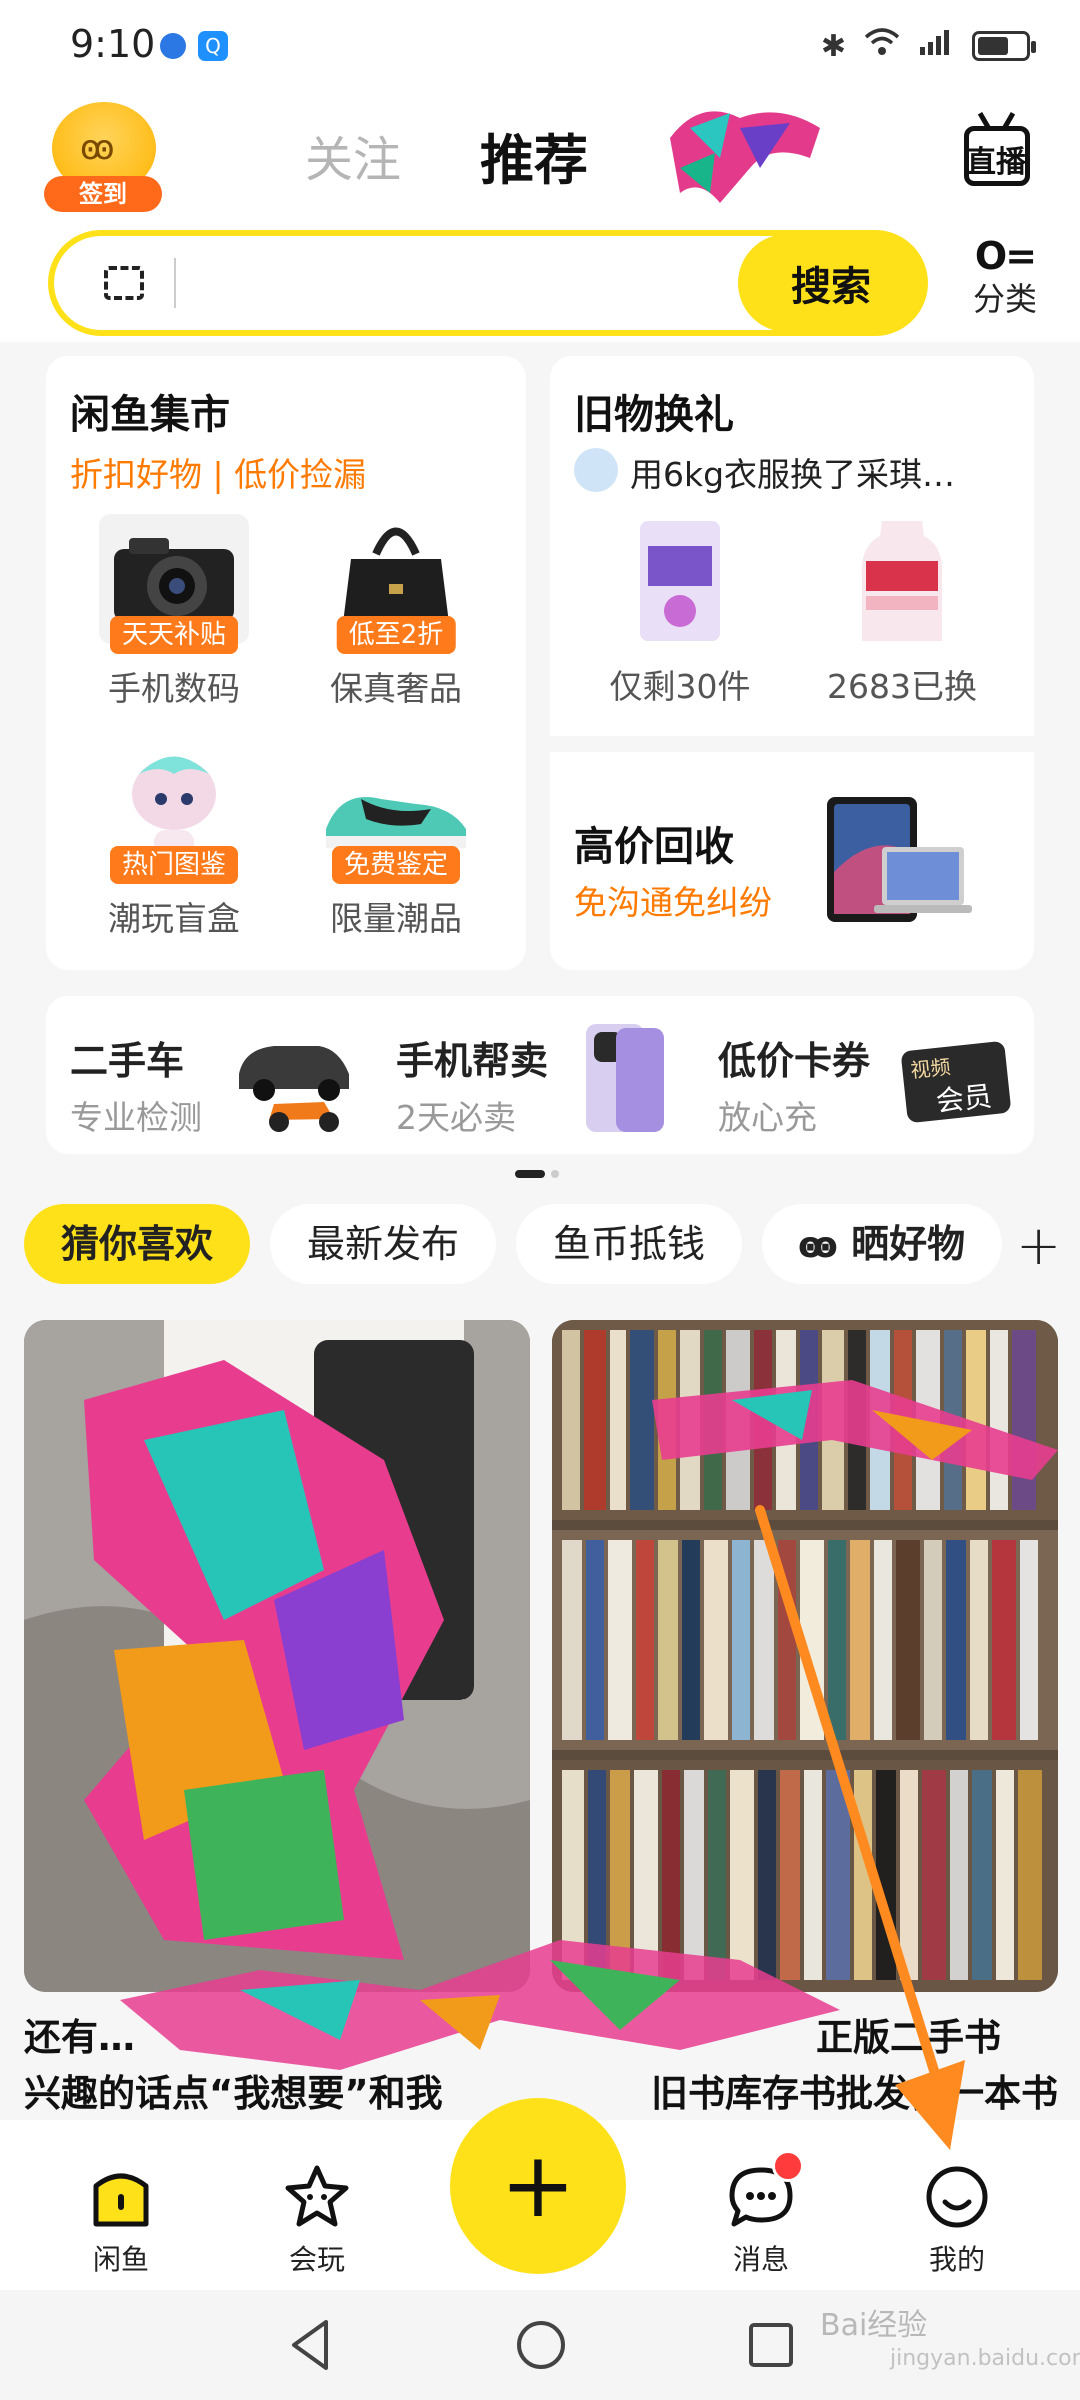  Describe the element at coordinates (794, 1084) in the screenshot. I see `service-gift-card: 低价卡券 放心充` at that location.